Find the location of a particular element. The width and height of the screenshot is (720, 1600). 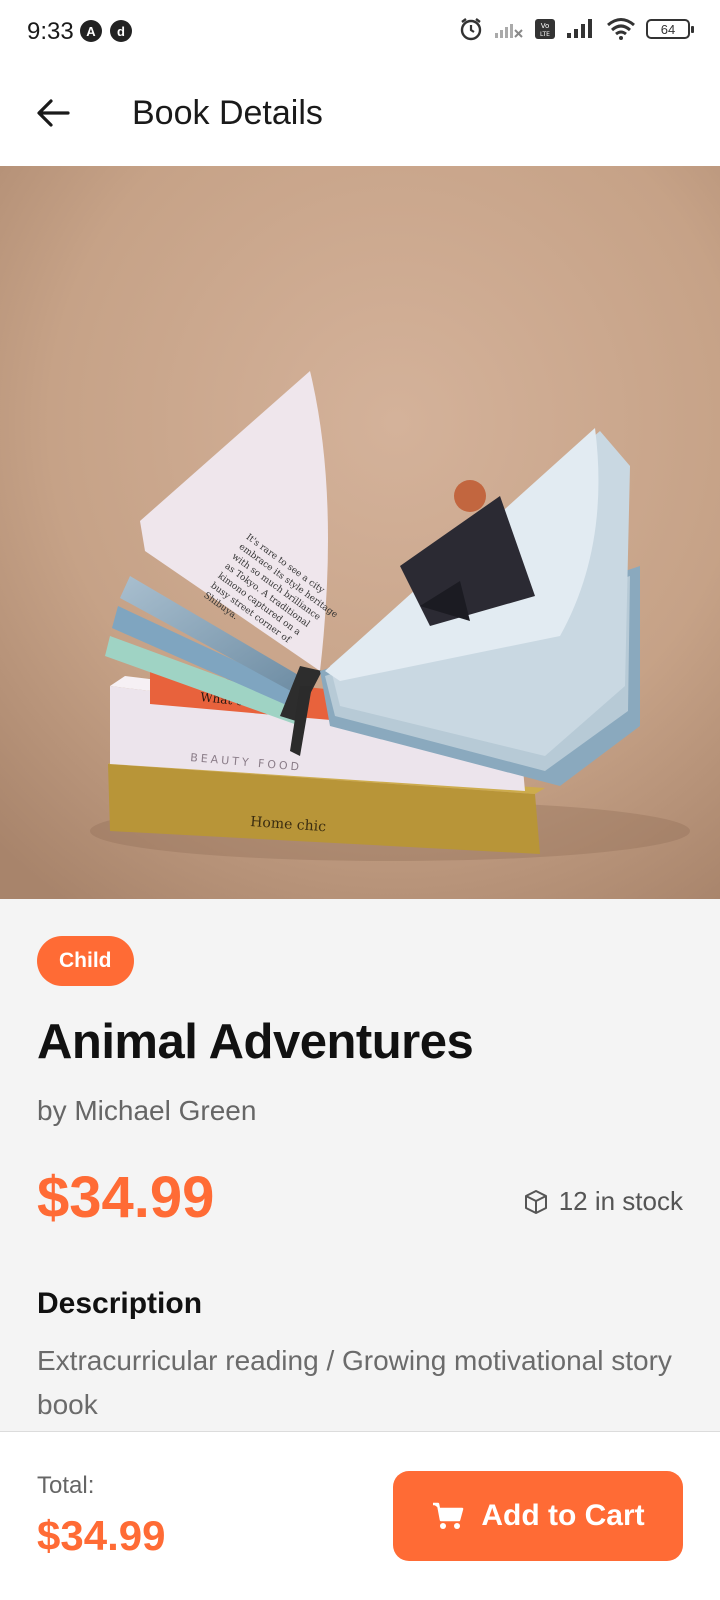

app-notification-icon: A is located at coordinates (91, 31).